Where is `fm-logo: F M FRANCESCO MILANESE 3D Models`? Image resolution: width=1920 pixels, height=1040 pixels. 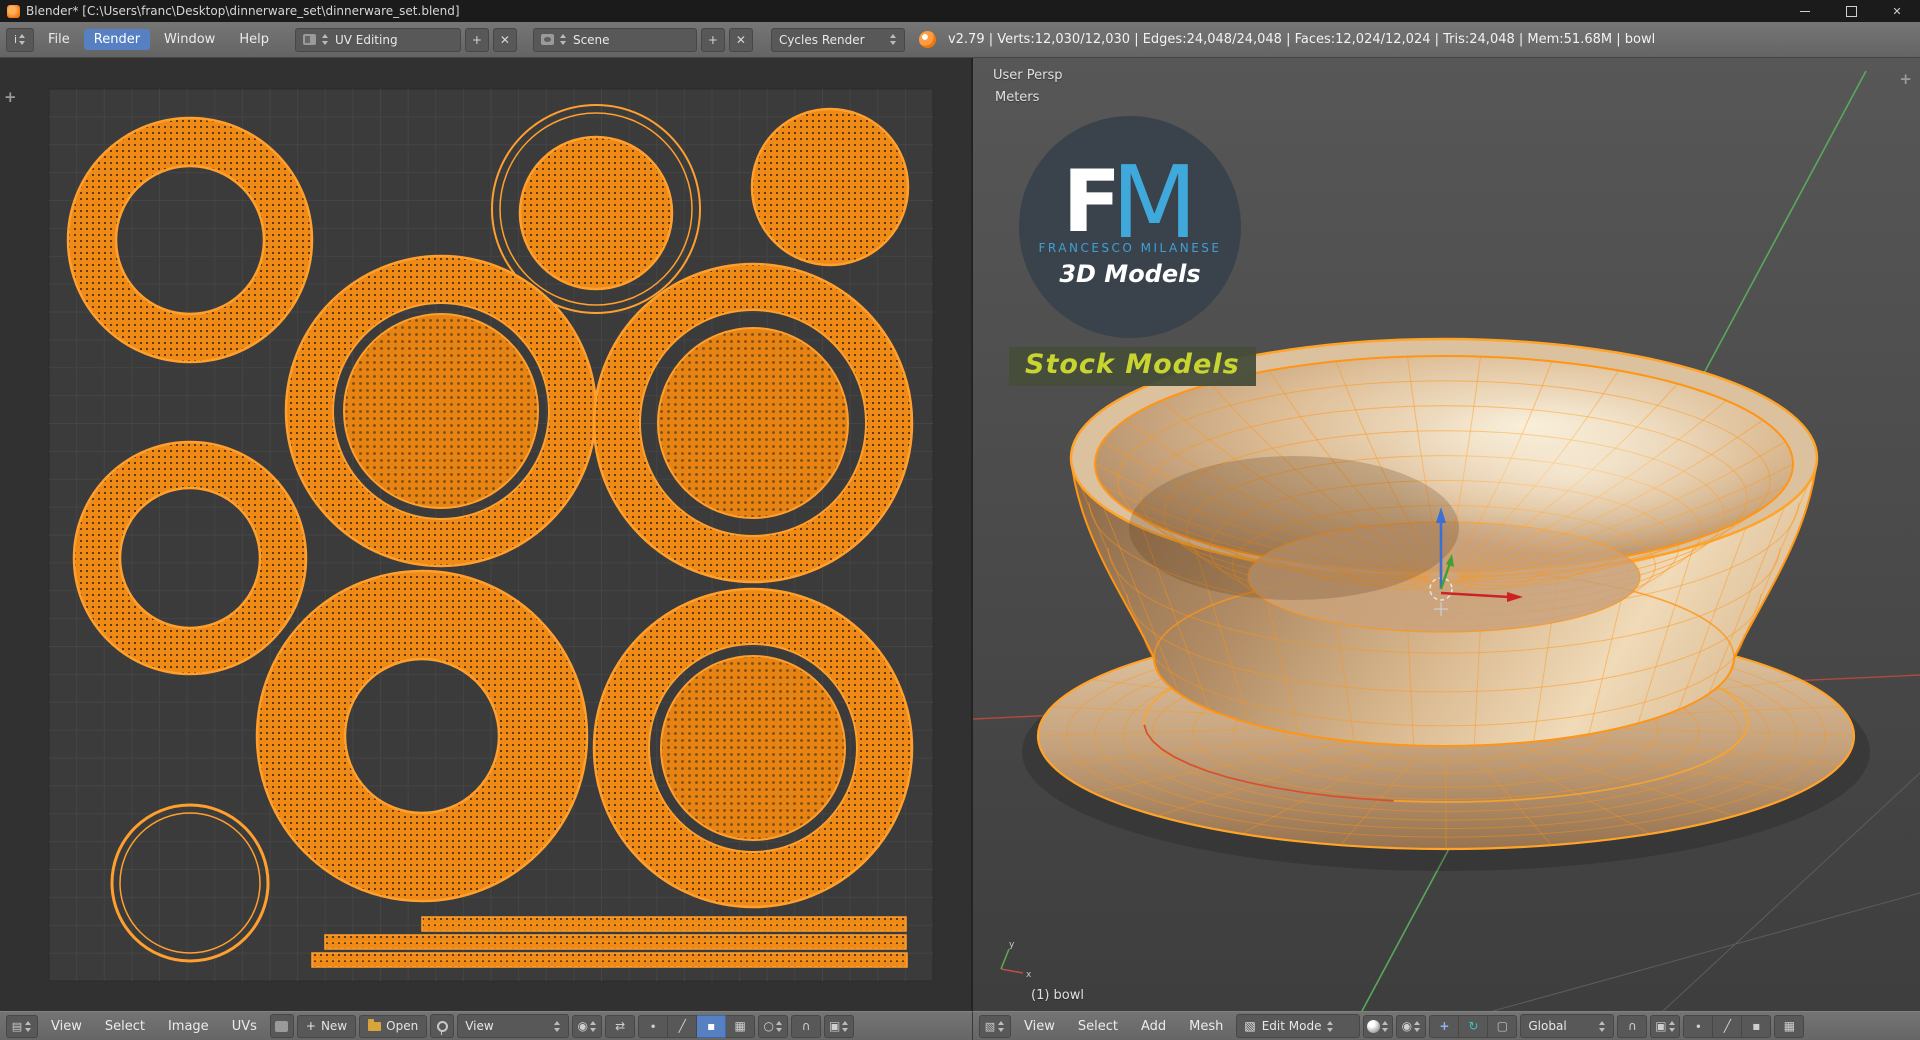 fm-logo: F M FRANCESCO MILANESE 3D Models is located at coordinates (1130, 227).